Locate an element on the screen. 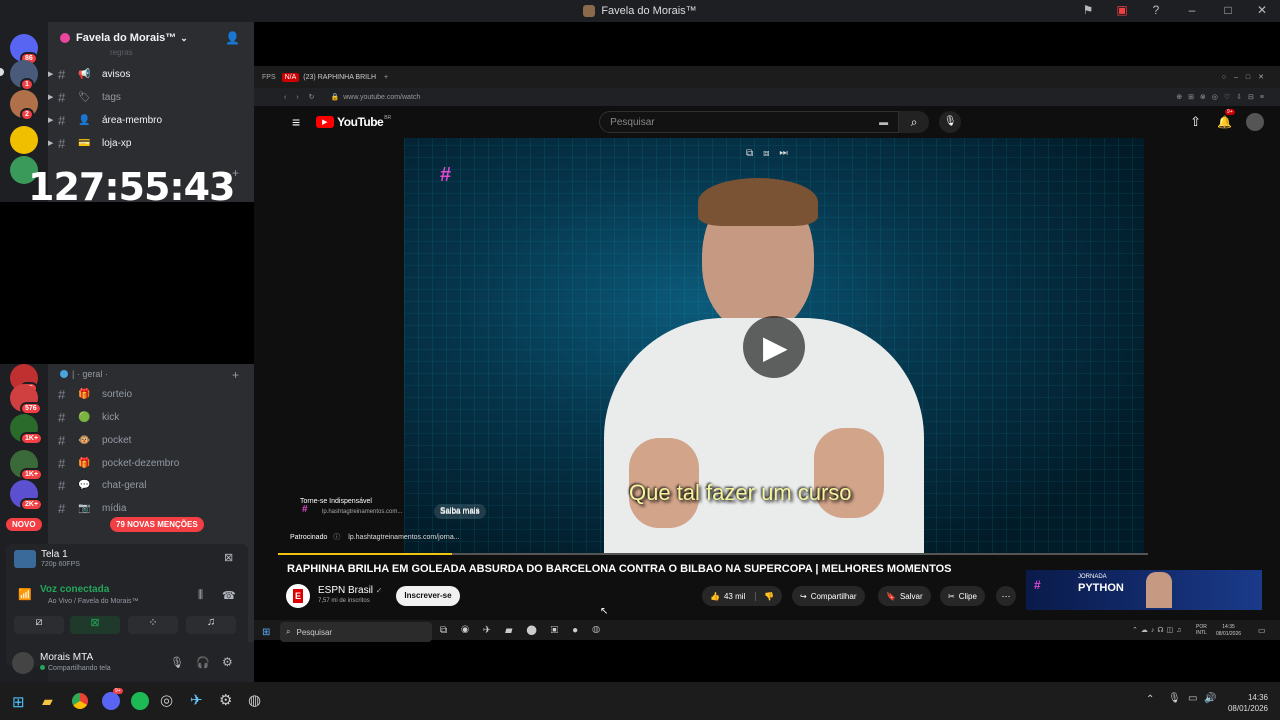 Image resolution: width=1280 pixels, height=720 pixels. volume-icon: 🔊 is located at coordinates (1210, 698).